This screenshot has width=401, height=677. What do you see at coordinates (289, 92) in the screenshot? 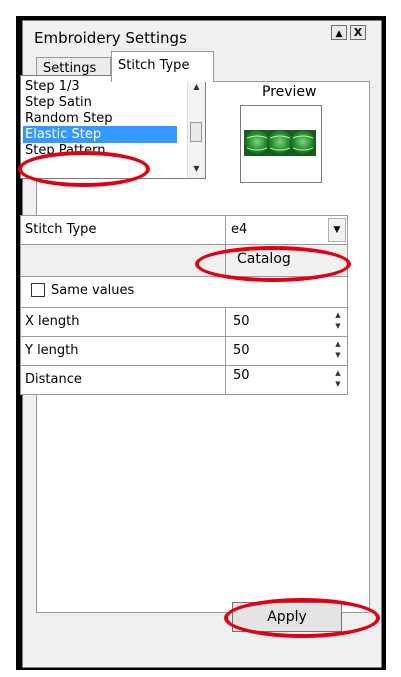
I see `preview-label: Preview` at bounding box center [289, 92].